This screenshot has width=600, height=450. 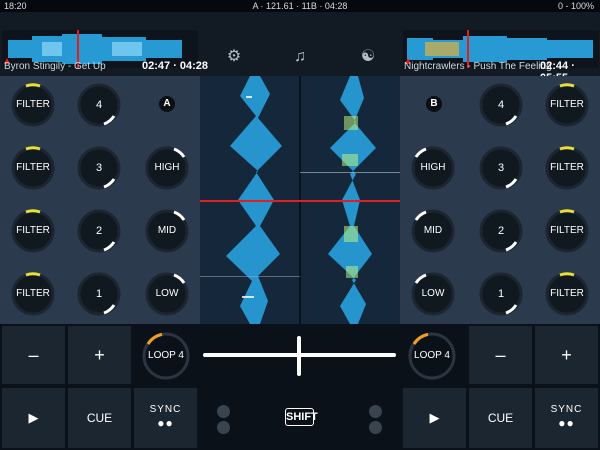 I want to click on deck-b-hotcue-knob-3-label: 2, so click(x=501, y=231).